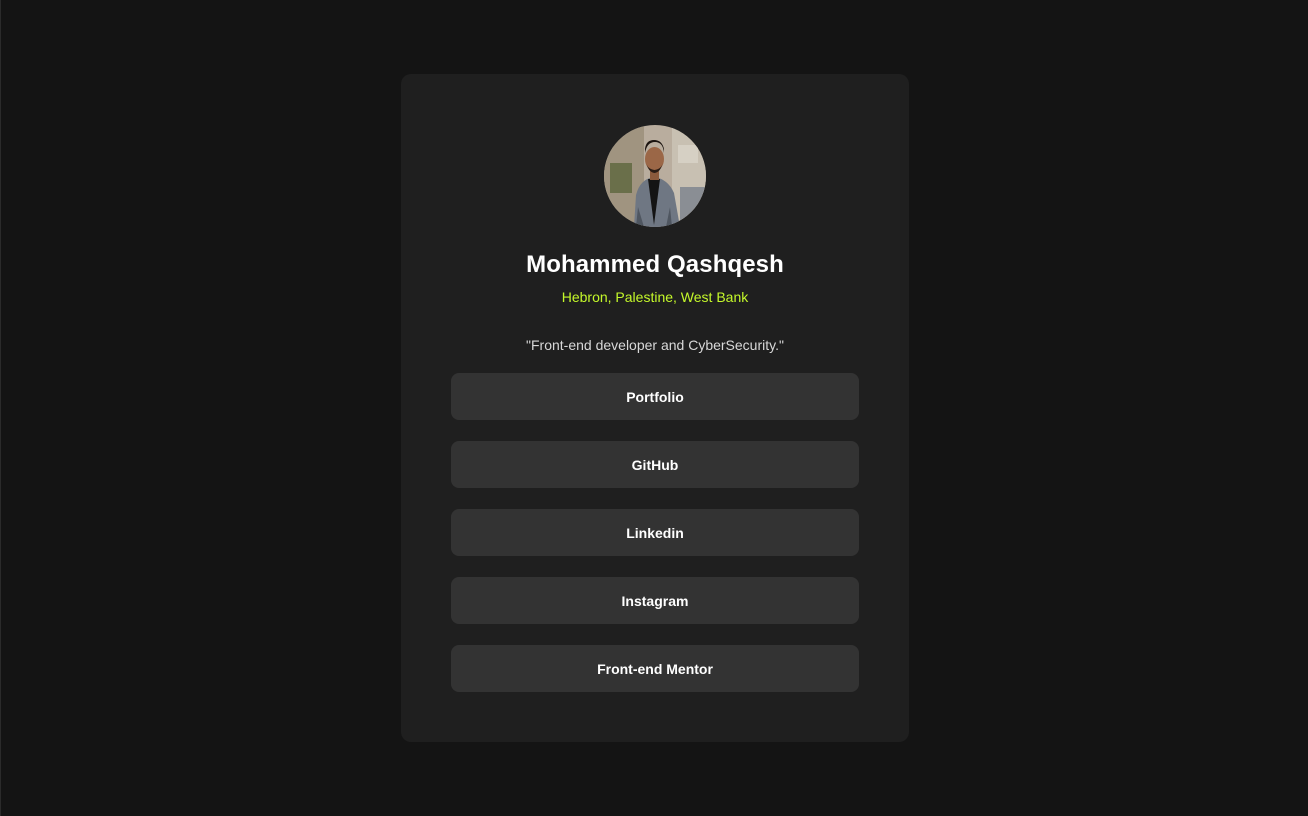 The width and height of the screenshot is (1308, 816). I want to click on linkedin-link-button: Linkedin, so click(655, 532).